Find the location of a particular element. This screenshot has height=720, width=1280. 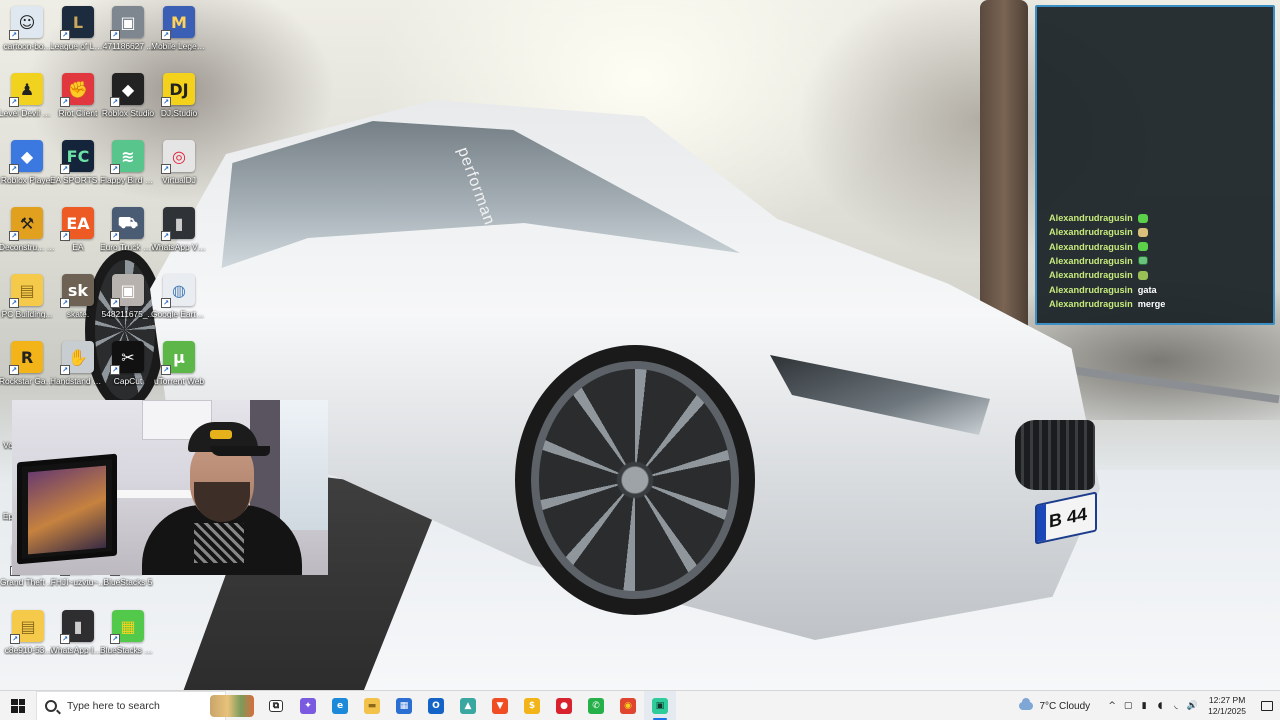

taskbar-store-button: ▦ is located at coordinates (404, 705).